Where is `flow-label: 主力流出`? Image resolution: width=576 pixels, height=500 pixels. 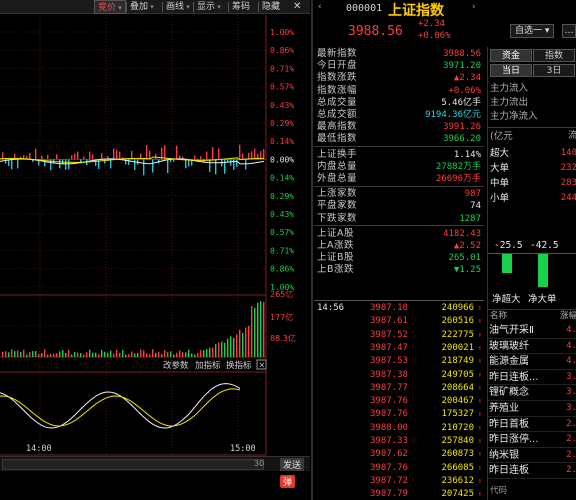
flow-label: 主力流出 is located at coordinates (509, 102).